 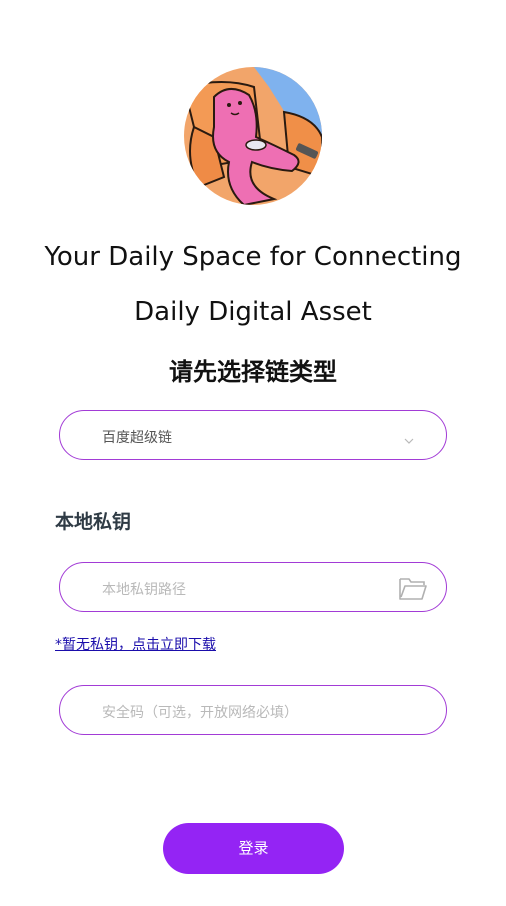 What do you see at coordinates (253, 372) in the screenshot?
I see `chain-type-heading: 请先选择链类型` at bounding box center [253, 372].